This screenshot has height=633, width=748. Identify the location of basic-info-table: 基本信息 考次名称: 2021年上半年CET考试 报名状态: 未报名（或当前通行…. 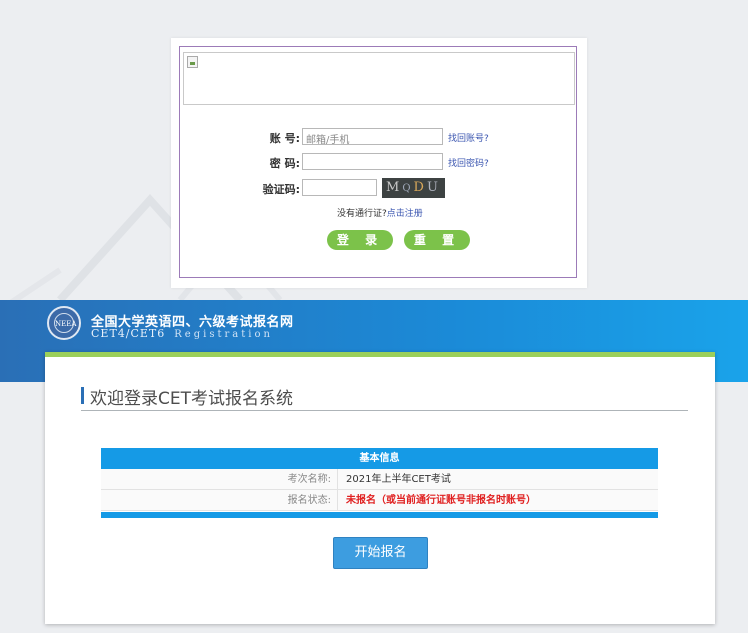
(379, 484).